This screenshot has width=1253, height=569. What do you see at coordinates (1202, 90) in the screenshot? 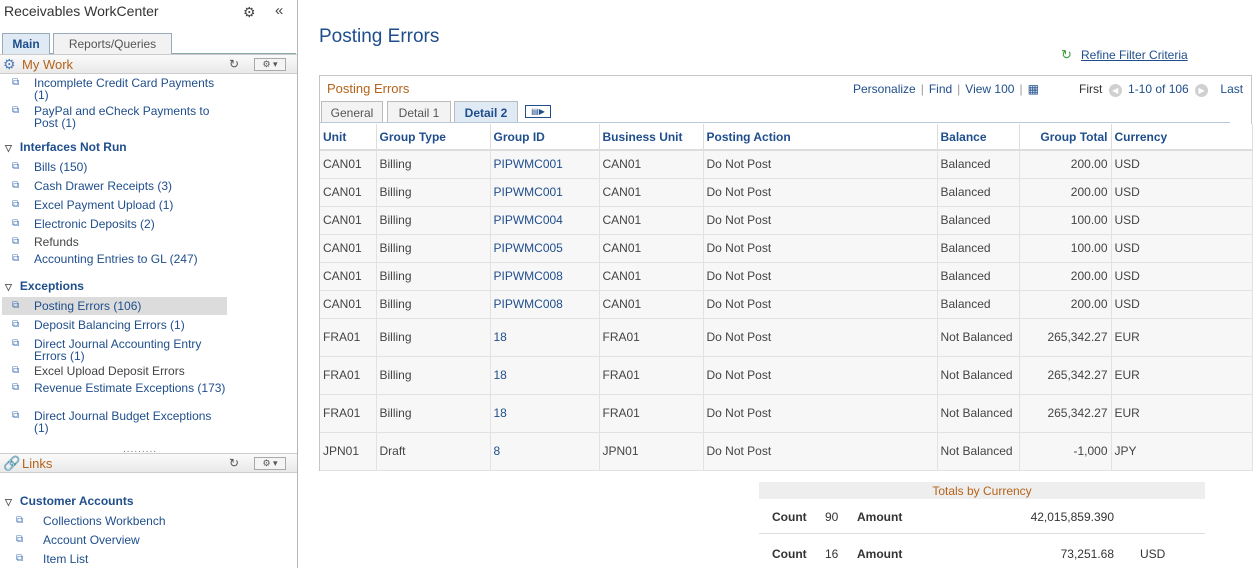
I see `next-icon: ▶` at bounding box center [1202, 90].